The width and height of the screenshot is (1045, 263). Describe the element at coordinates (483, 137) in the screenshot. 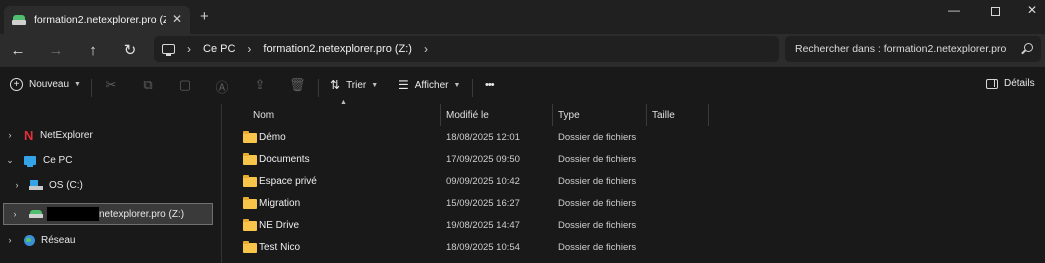

I see `file-modified: 18/08/2025 12:01` at that location.